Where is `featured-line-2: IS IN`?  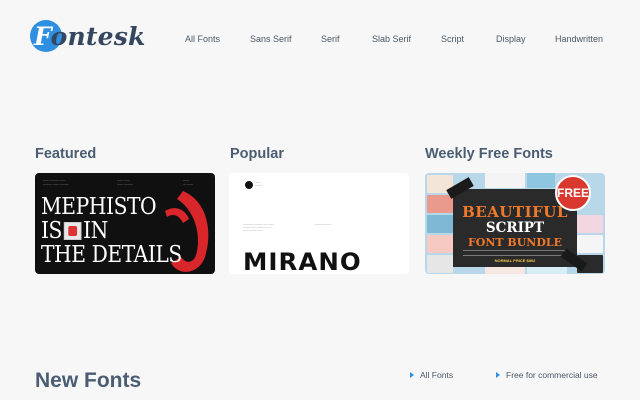 featured-line-2: IS IN is located at coordinates (74, 231).